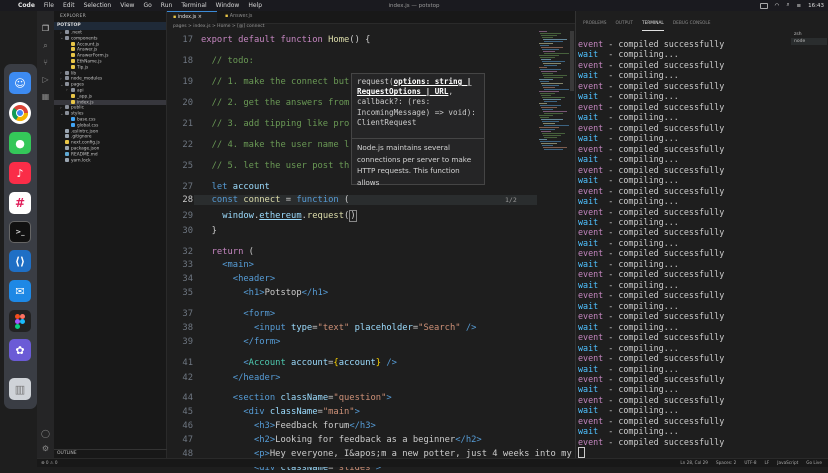 The width and height of the screenshot is (828, 473). What do you see at coordinates (49, 5) in the screenshot?
I see `menu-file: File` at bounding box center [49, 5].